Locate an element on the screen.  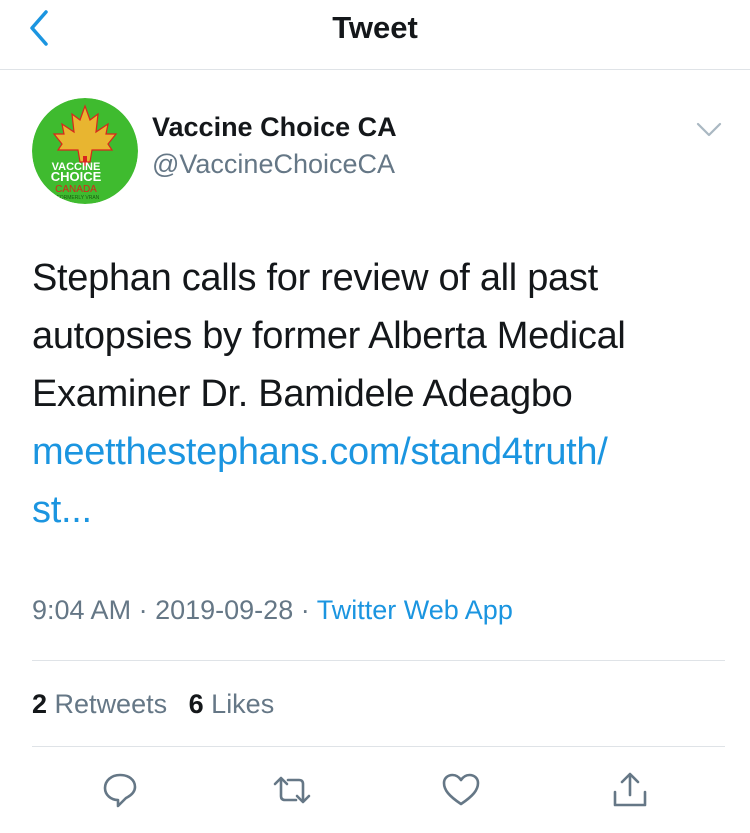
reply-icon is located at coordinates (120, 790).